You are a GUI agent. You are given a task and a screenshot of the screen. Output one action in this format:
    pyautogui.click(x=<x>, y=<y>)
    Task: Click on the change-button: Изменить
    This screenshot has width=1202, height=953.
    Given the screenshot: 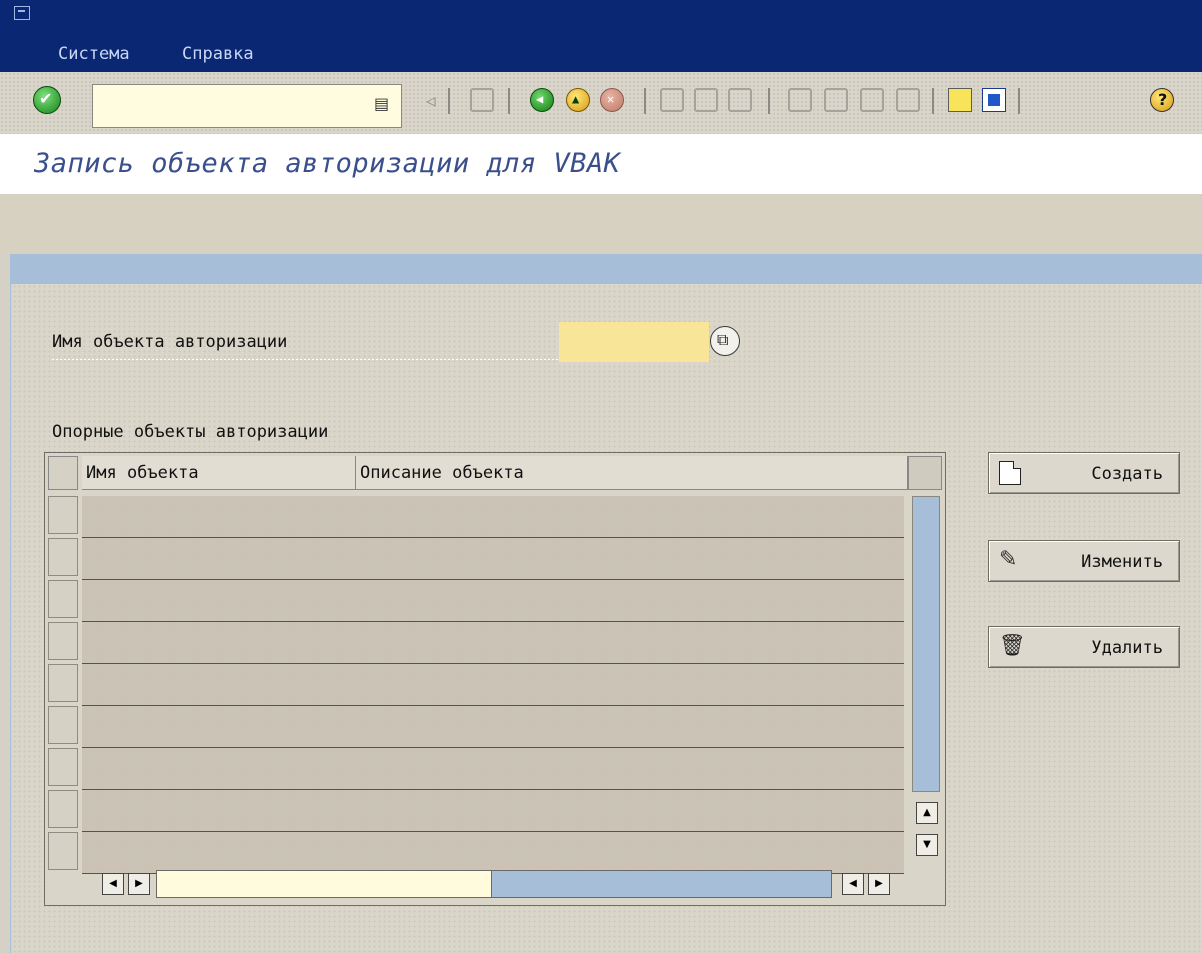 What is the action you would take?
    pyautogui.click(x=1084, y=561)
    